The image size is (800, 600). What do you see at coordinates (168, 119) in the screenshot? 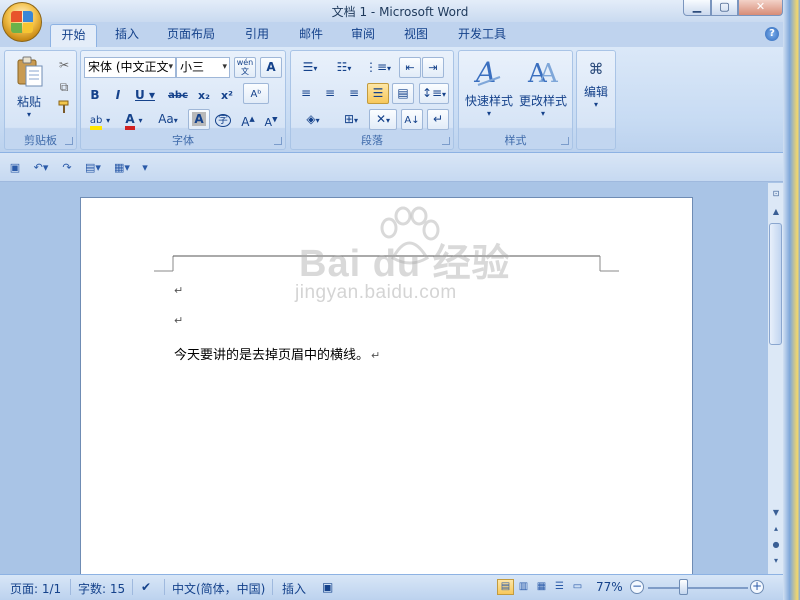
I see `change-case-button: Aa▾` at bounding box center [168, 119].